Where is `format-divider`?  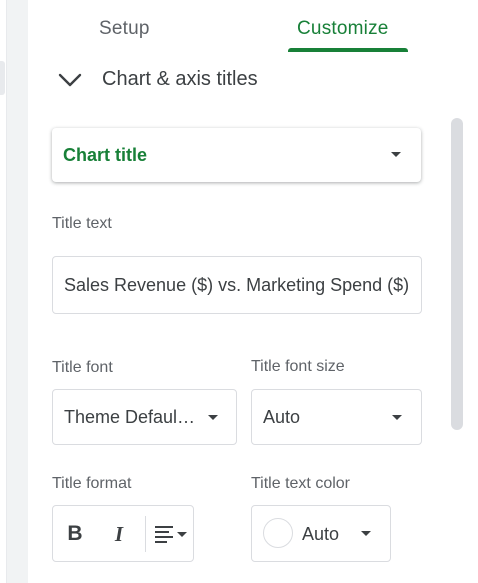
format-divider is located at coordinates (145, 534).